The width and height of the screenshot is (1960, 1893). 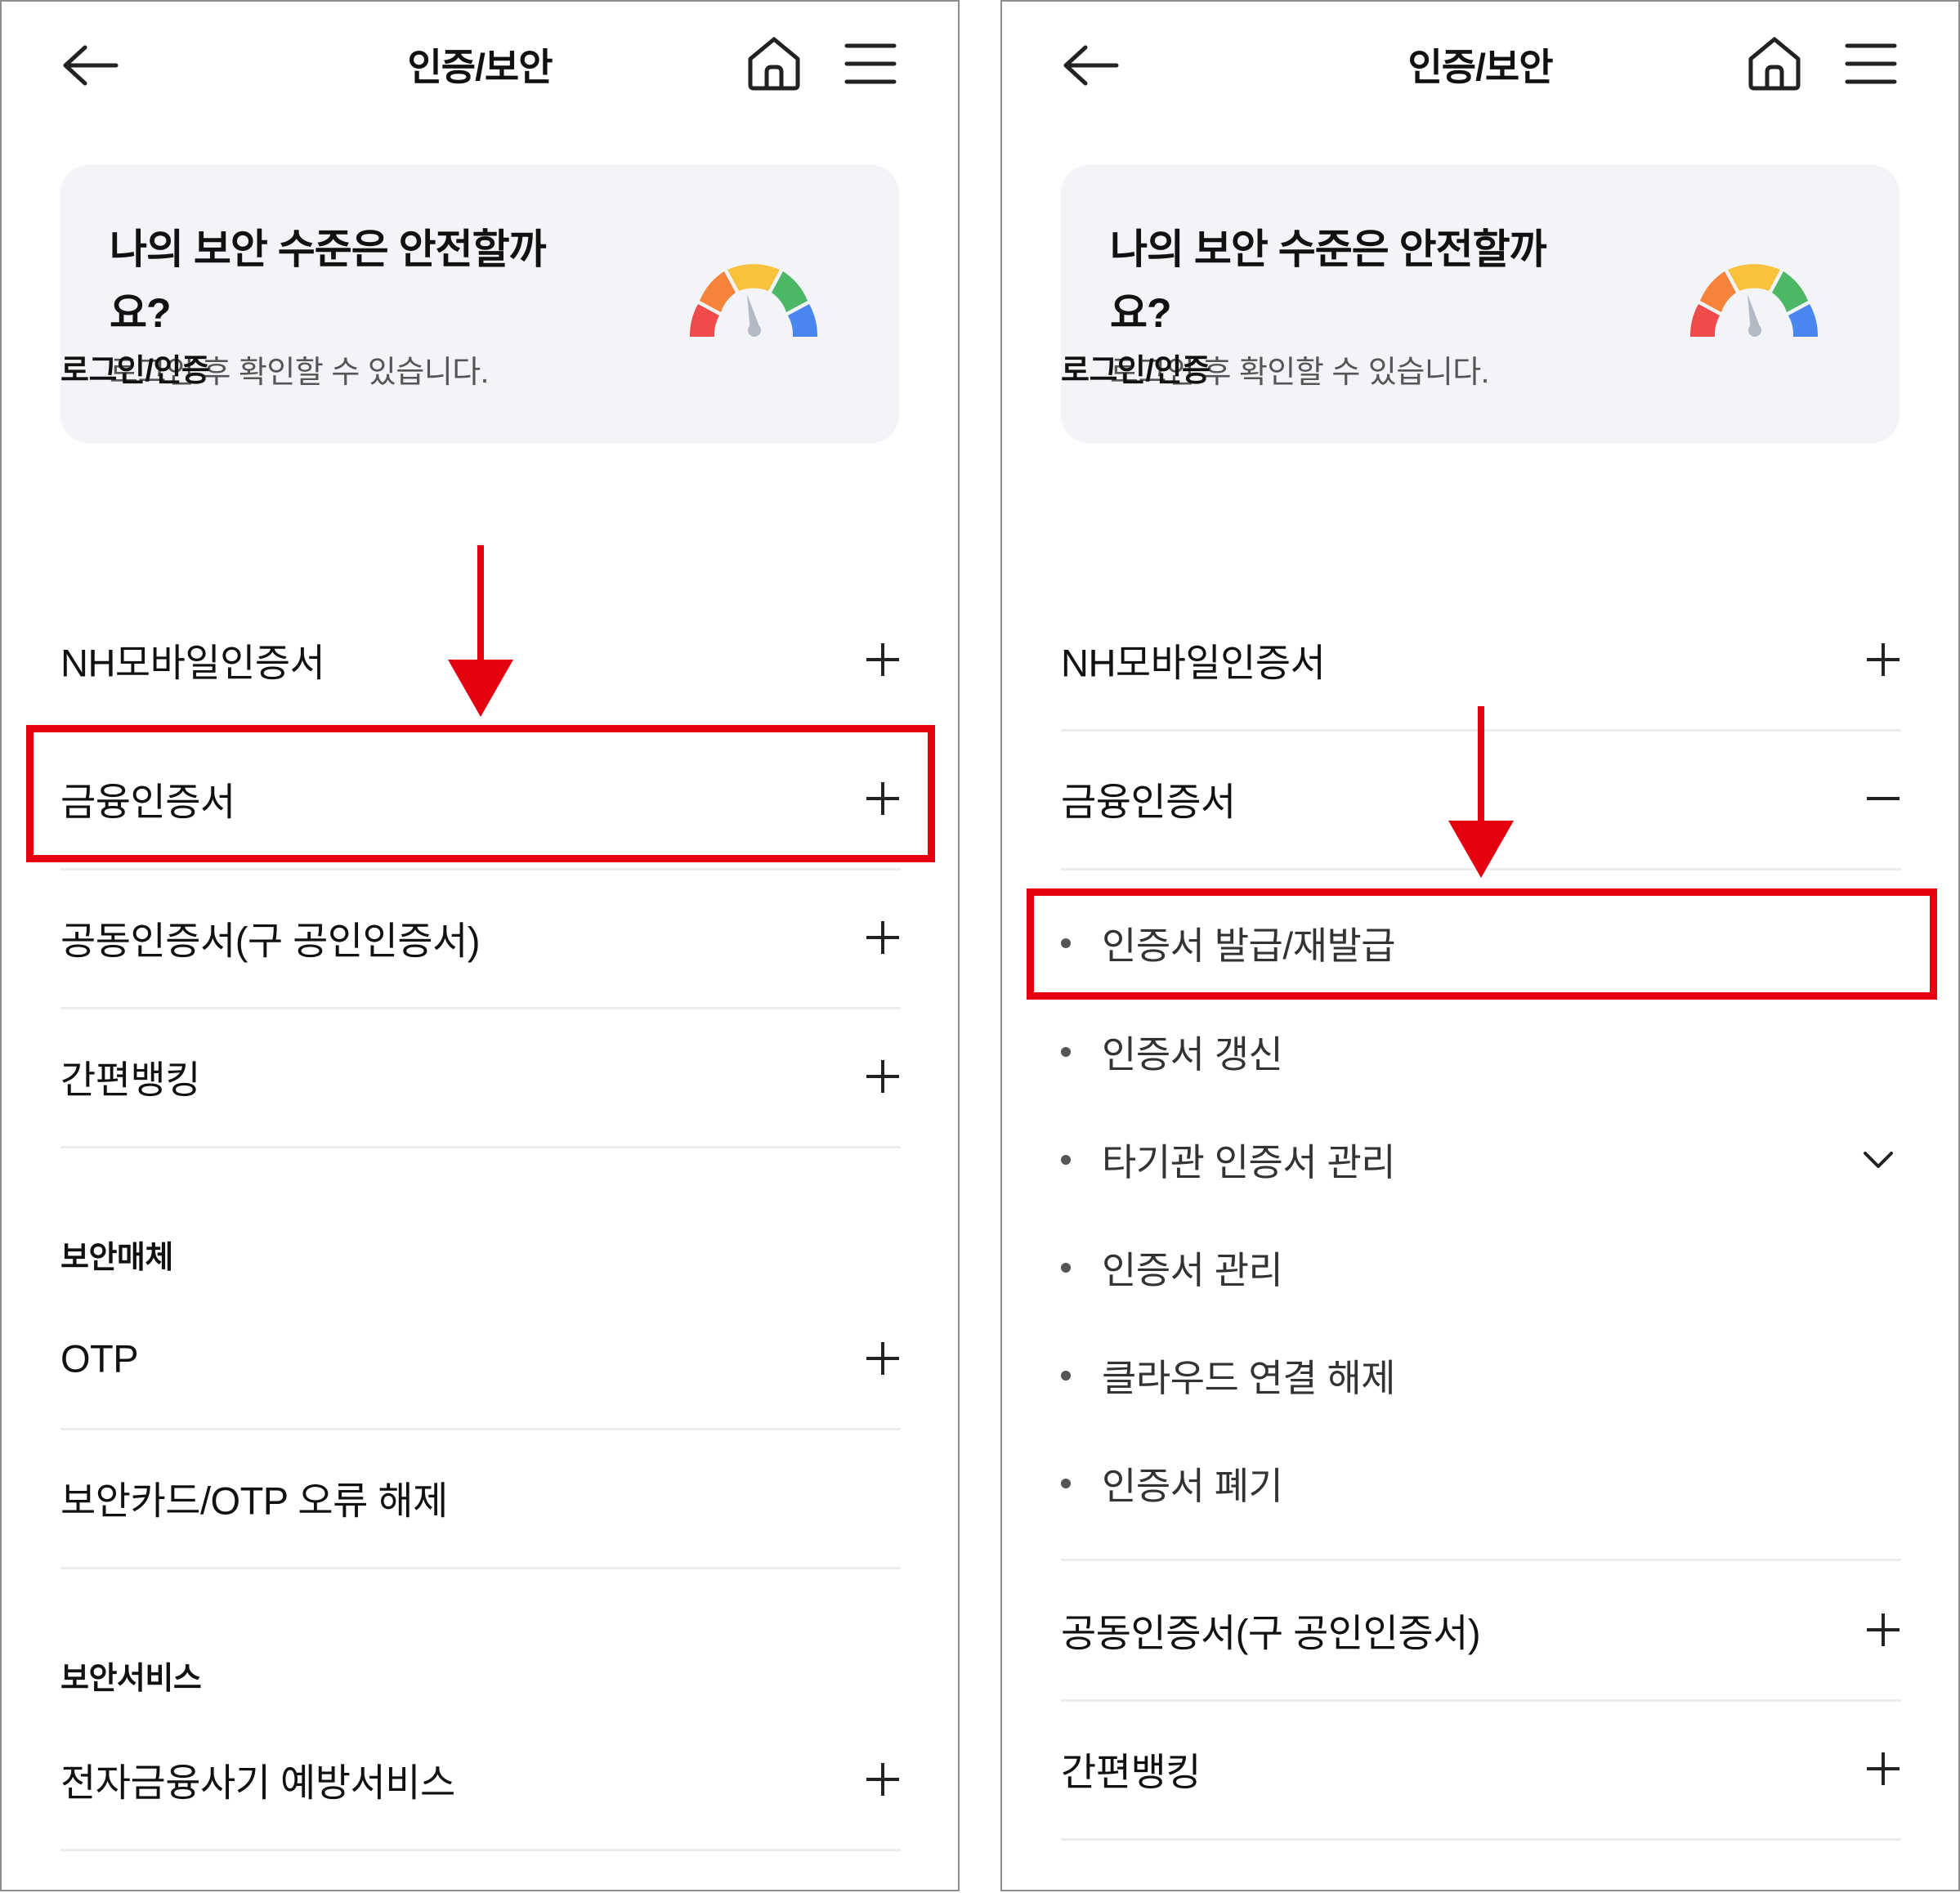 I want to click on minus-icon, so click(x=1883, y=799).